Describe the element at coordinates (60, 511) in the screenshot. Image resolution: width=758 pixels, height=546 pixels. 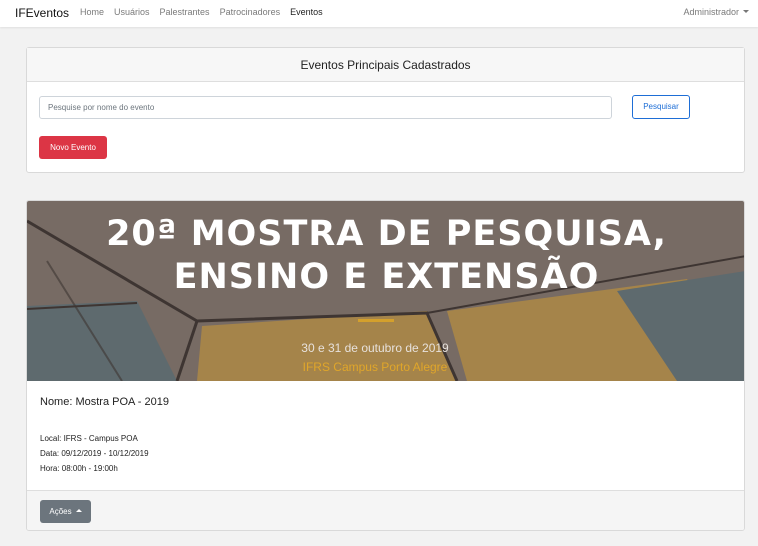
I see `actions-button-label: Ações` at that location.